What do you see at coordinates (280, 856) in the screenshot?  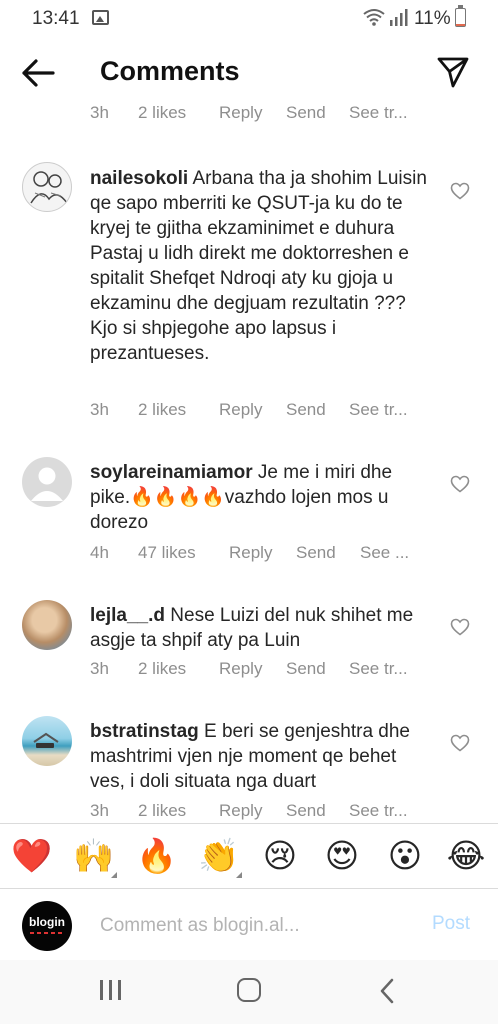 I see `reaction-crying: 😢` at bounding box center [280, 856].